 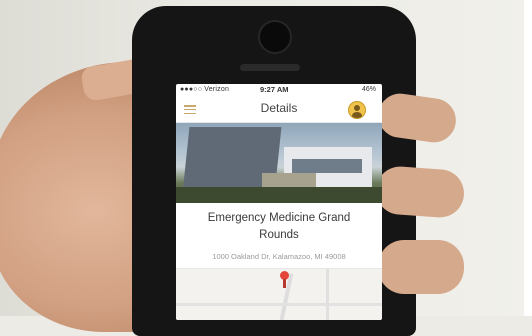 I want to click on camera-icon, so click(x=275, y=37).